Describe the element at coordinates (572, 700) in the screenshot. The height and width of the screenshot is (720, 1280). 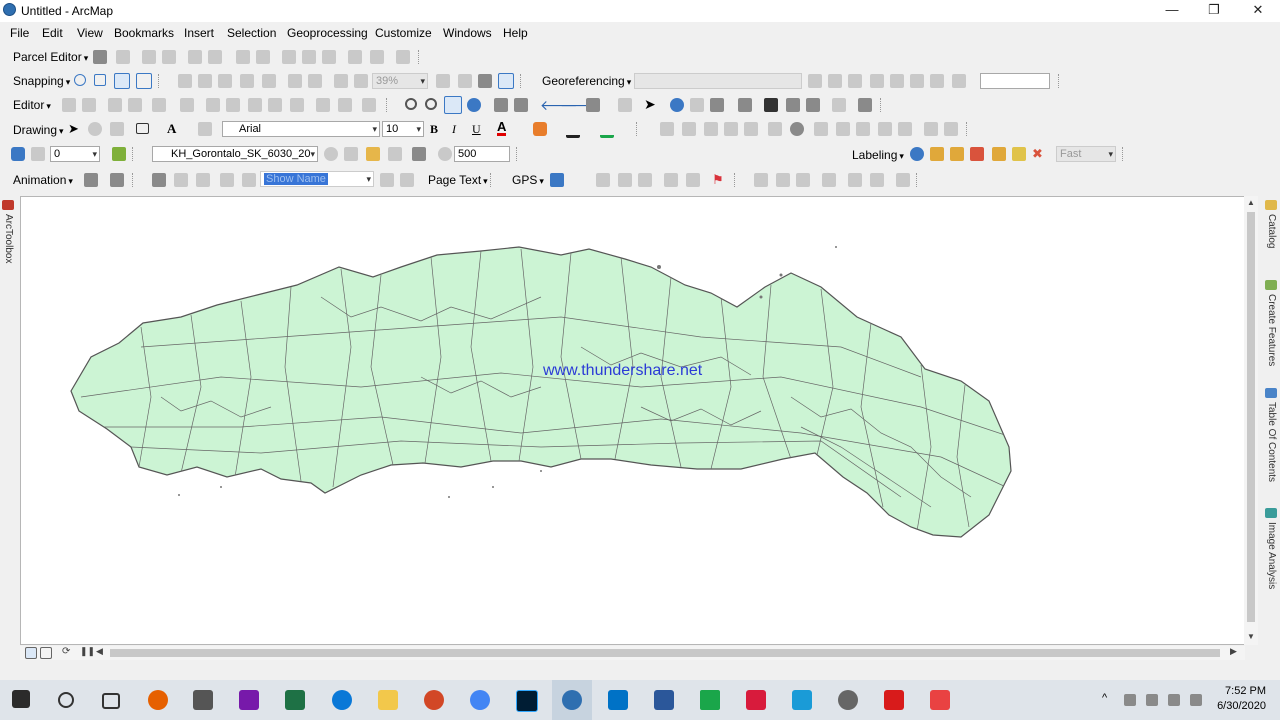
I see `arcmap-taskbar-active` at that location.